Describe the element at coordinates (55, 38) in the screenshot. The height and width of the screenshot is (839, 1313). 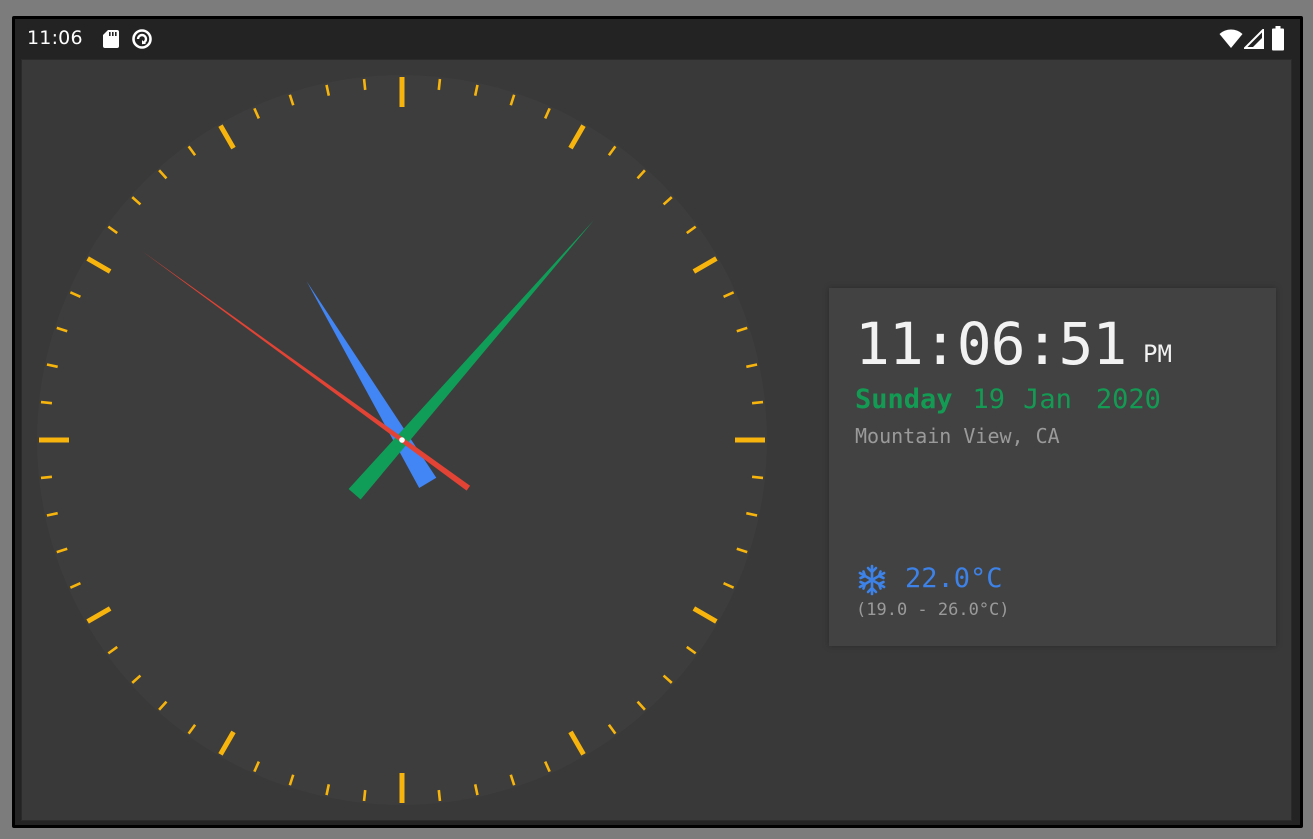
I see `status-time: 11:06` at that location.